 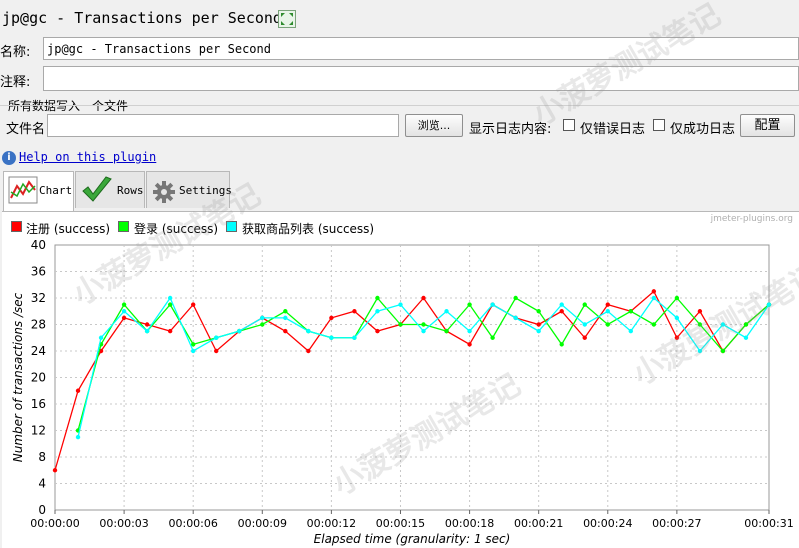 What do you see at coordinates (38, 272) in the screenshot?
I see `y-tick-label: 36` at bounding box center [38, 272].